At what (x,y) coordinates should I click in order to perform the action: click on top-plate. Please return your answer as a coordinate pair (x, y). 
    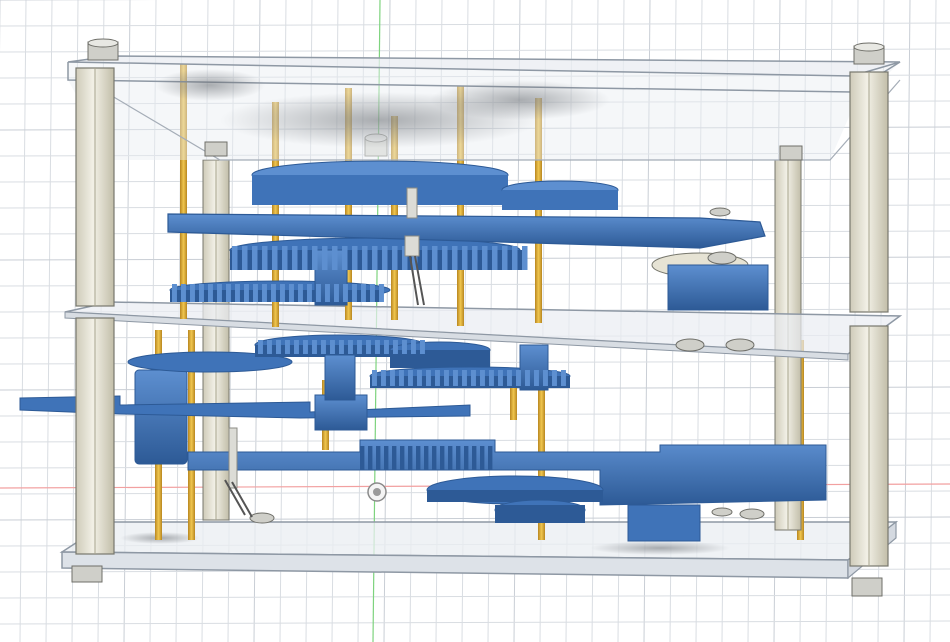
    Looking at the image, I should click on (484, 108).